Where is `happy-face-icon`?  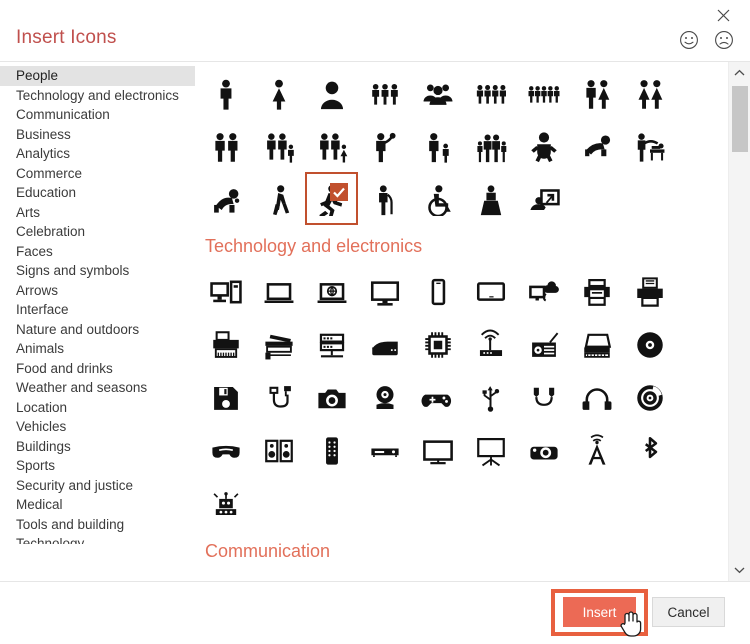
happy-face-icon is located at coordinates (689, 40).